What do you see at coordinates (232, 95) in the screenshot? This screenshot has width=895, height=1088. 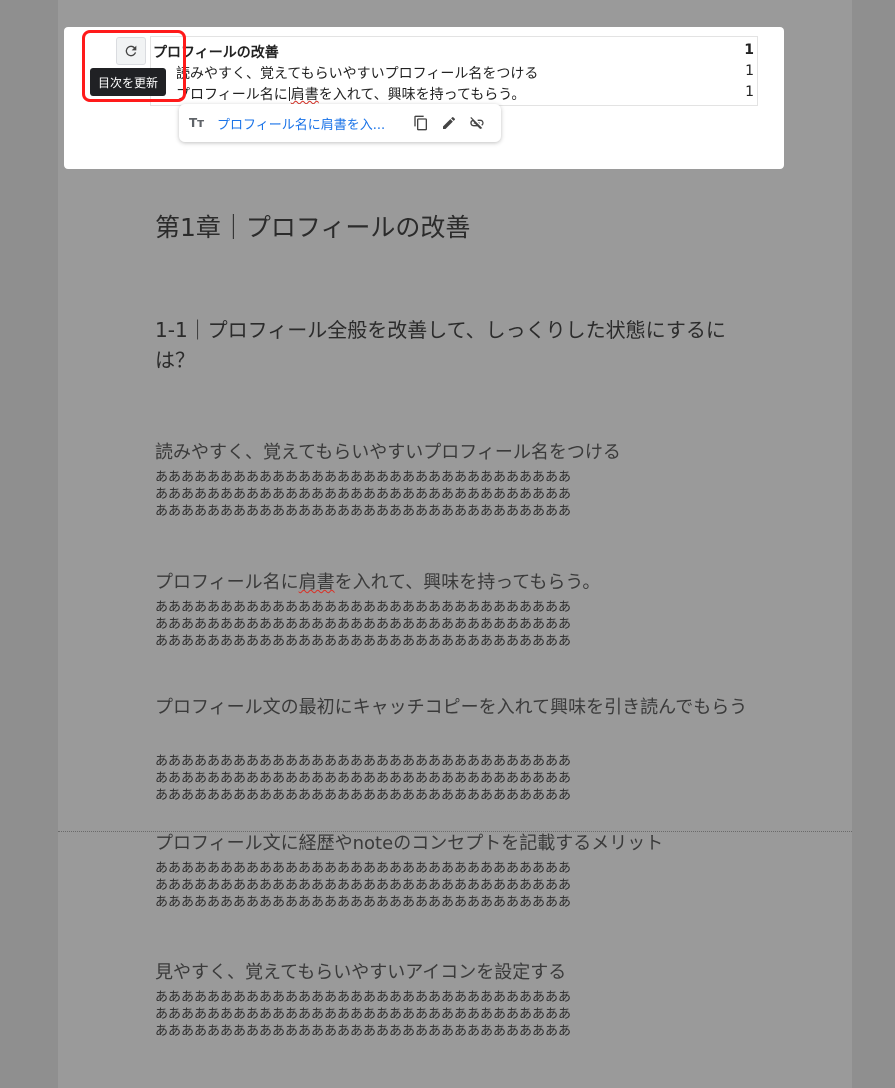 I see `toc-entry-title-part: プロフィール名に` at bounding box center [232, 95].